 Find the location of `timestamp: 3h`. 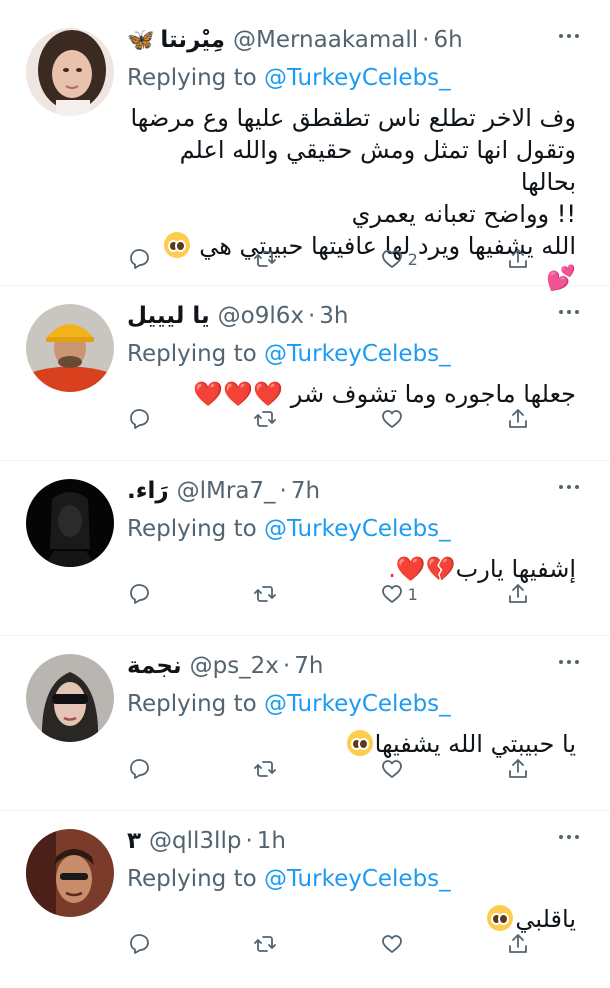

timestamp: 3h is located at coordinates (333, 316).